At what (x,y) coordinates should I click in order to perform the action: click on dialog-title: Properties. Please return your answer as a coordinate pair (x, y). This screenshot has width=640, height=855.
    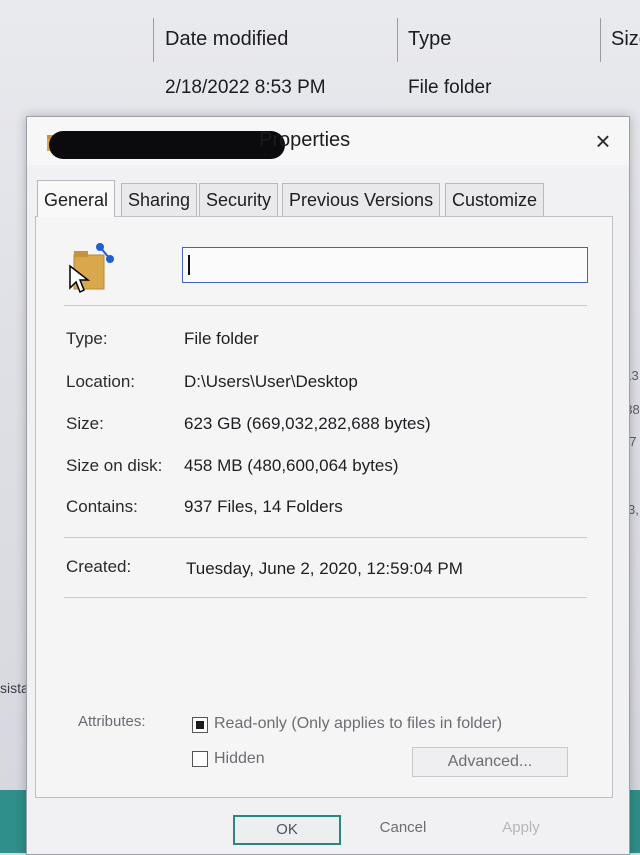
    Looking at the image, I should click on (305, 140).